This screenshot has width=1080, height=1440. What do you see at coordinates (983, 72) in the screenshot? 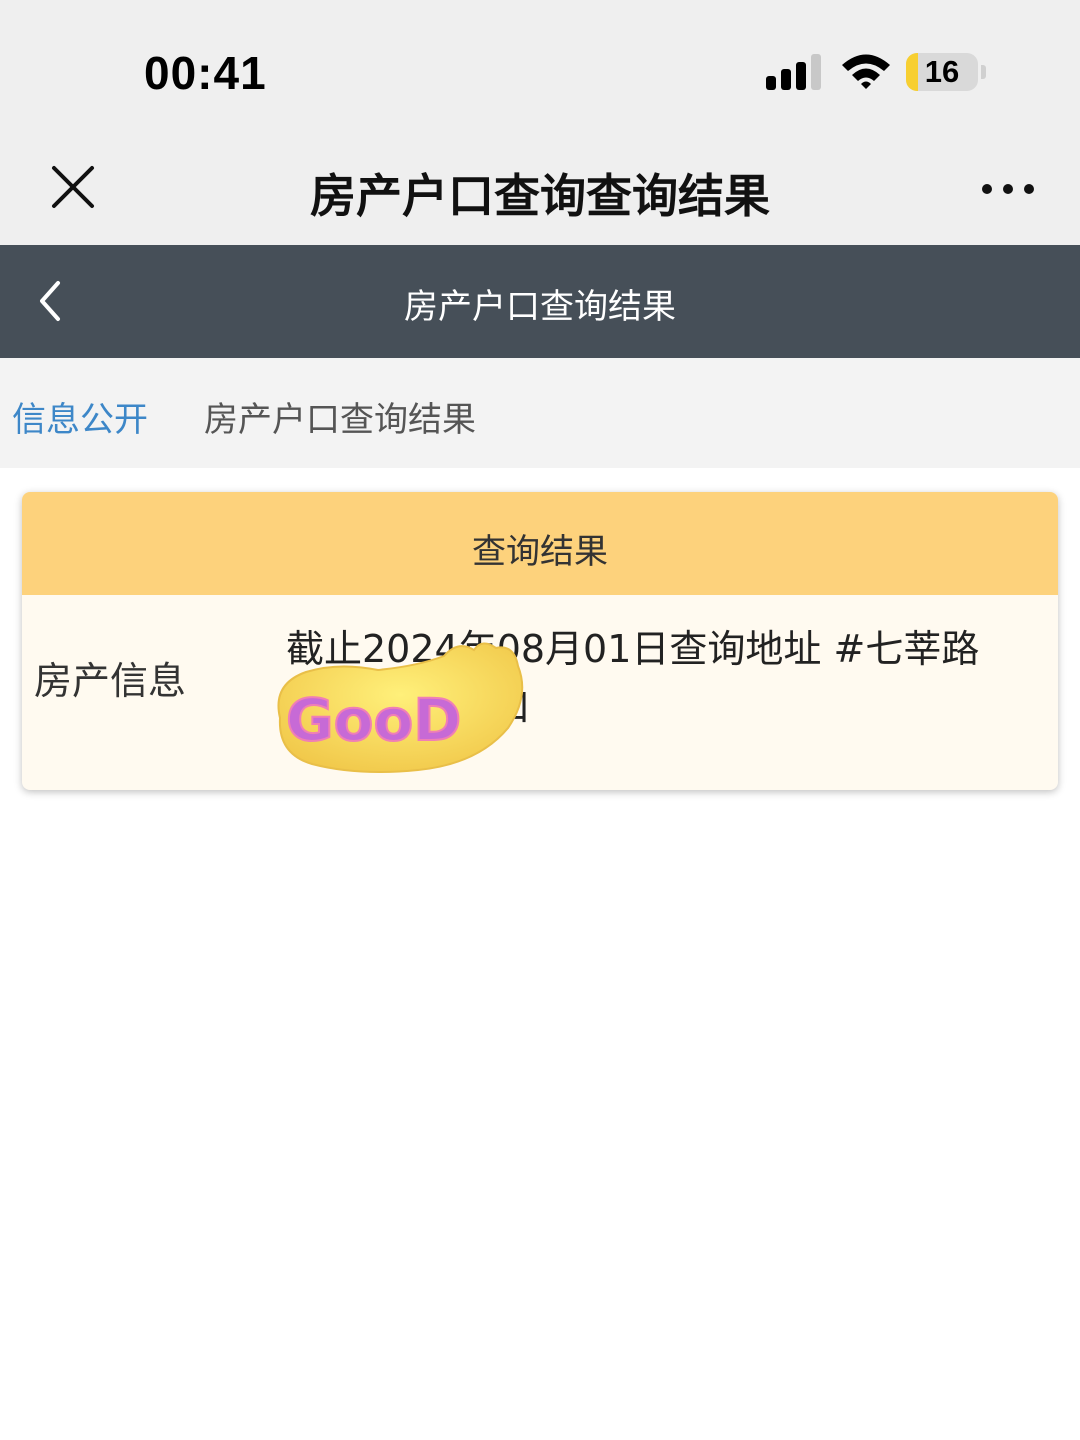
I see `battery-nub` at bounding box center [983, 72].